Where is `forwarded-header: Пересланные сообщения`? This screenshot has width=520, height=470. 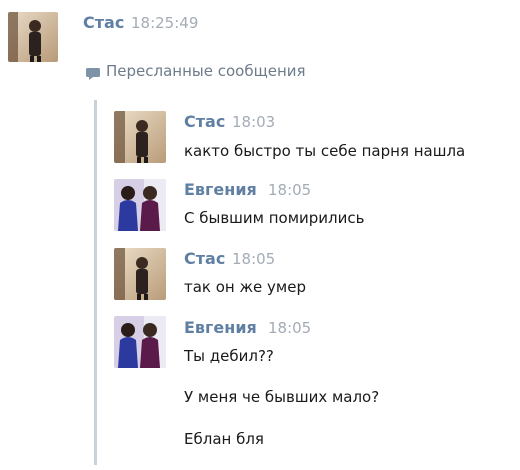 forwarded-header: Пересланные сообщения is located at coordinates (196, 71).